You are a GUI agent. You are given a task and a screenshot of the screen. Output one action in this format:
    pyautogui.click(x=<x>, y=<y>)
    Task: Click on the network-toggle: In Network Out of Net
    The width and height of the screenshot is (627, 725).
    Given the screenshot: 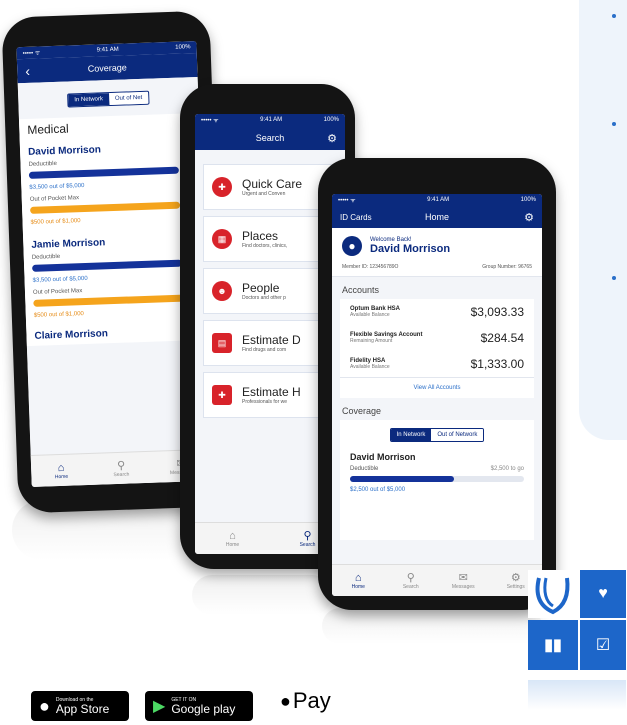 What is the action you would take?
    pyautogui.click(x=108, y=99)
    